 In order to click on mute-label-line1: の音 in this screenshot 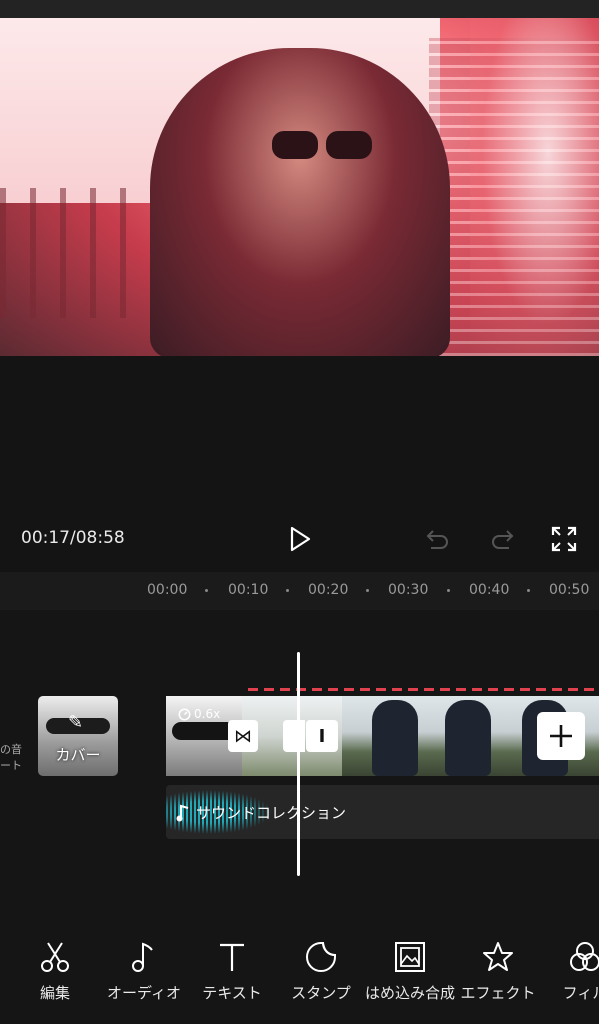, I will do `click(11, 749)`.